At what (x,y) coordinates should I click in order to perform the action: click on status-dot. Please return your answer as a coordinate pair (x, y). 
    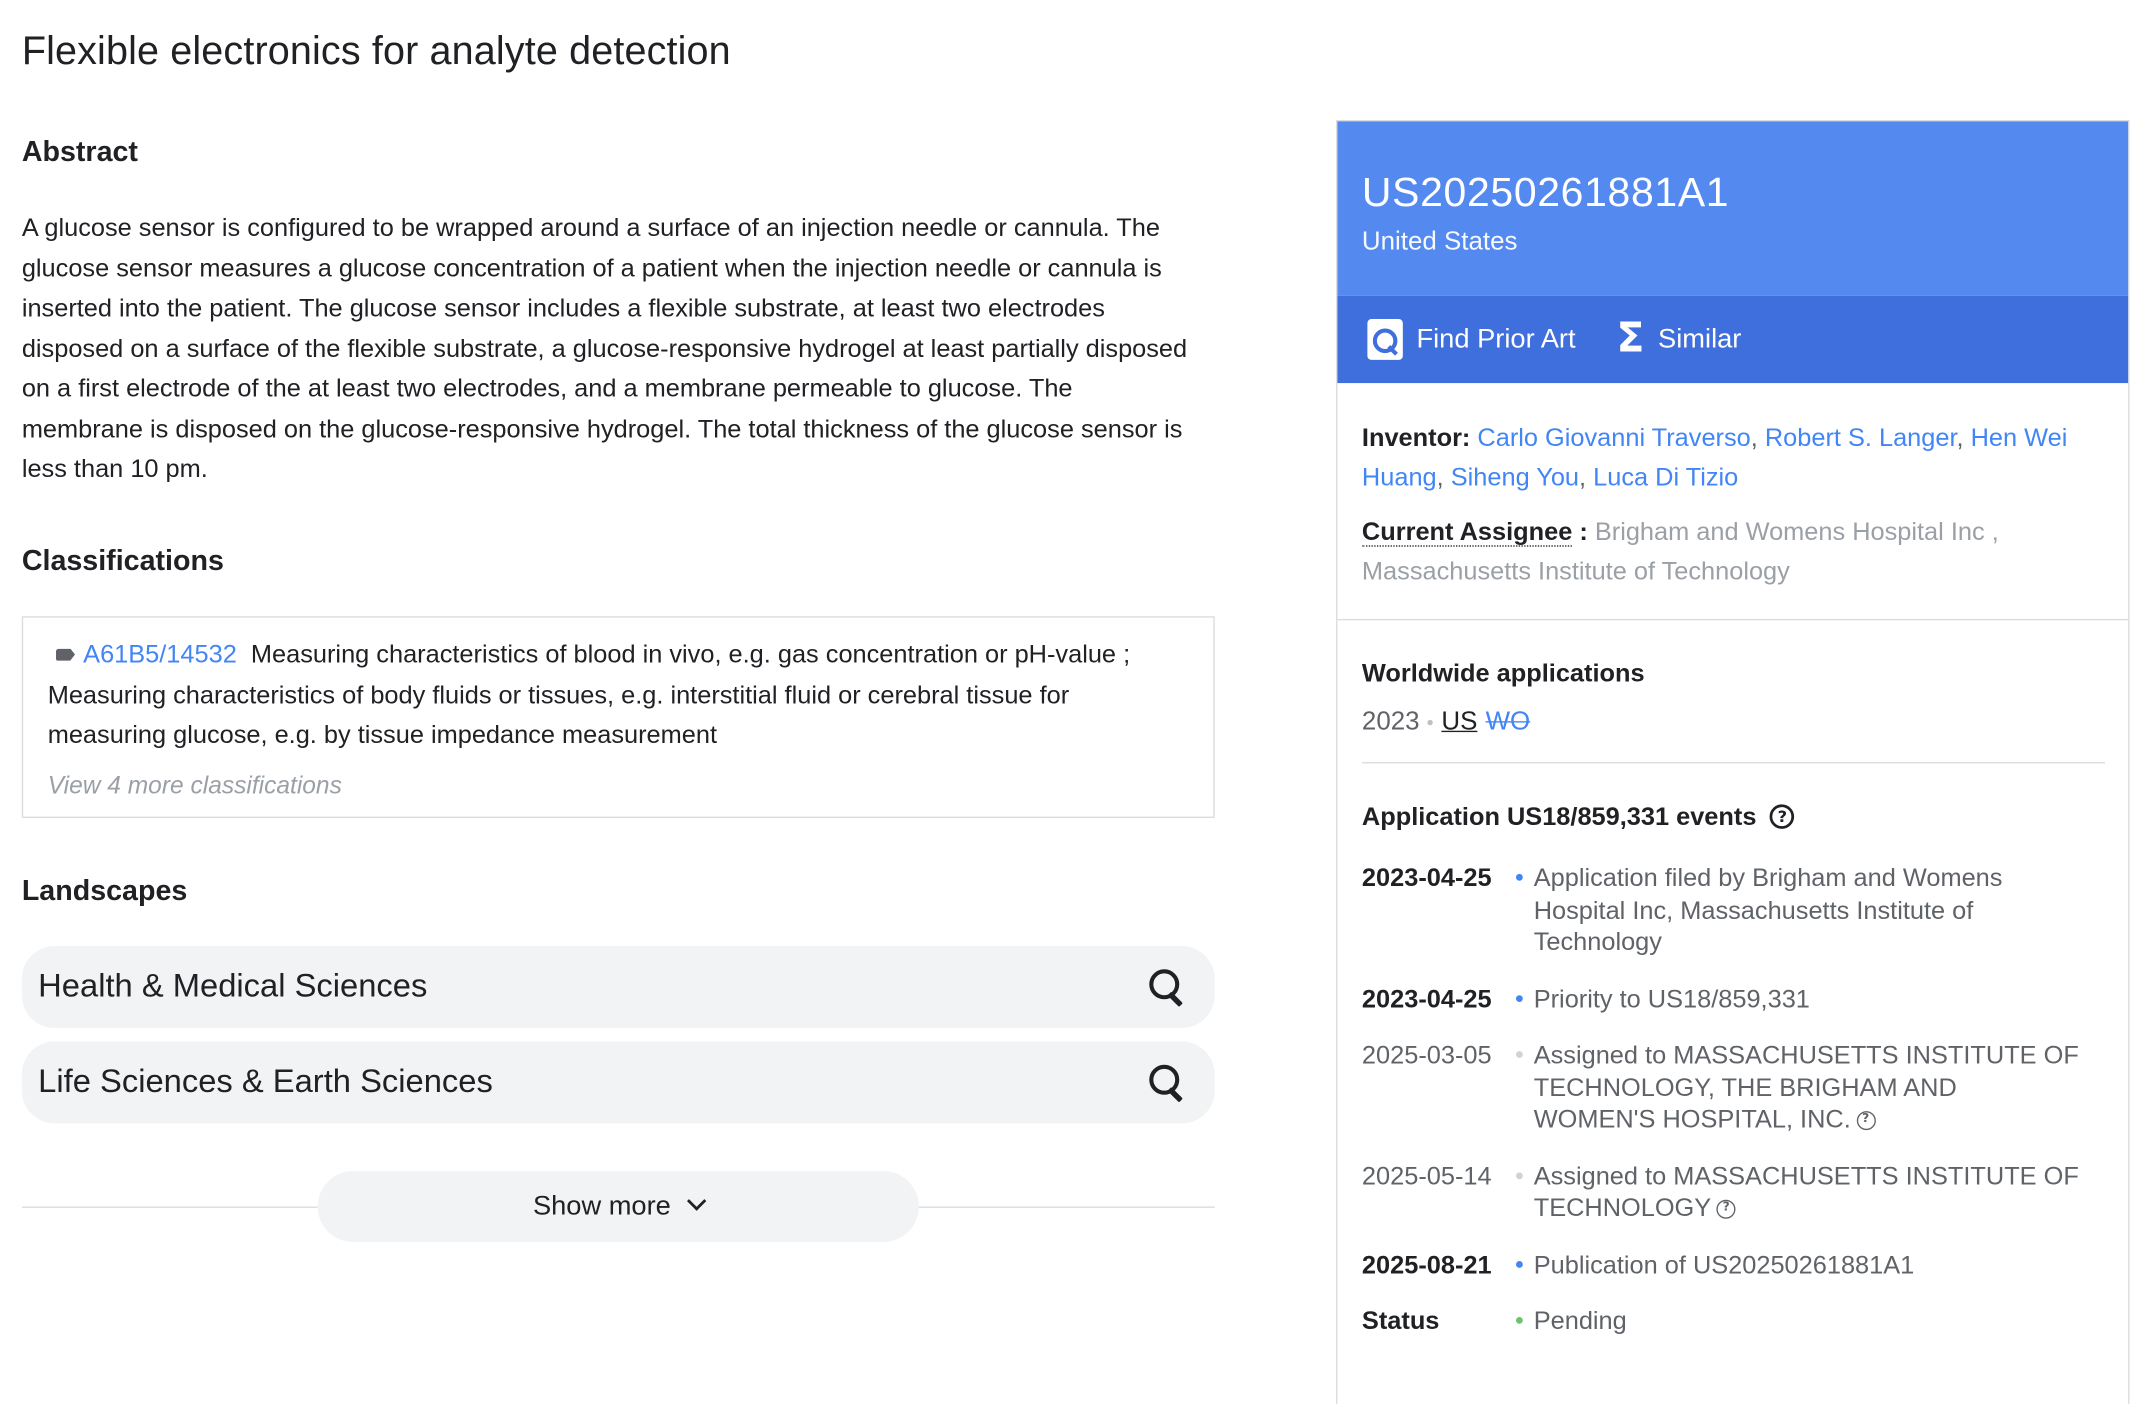
    Looking at the image, I should click on (1523, 1321).